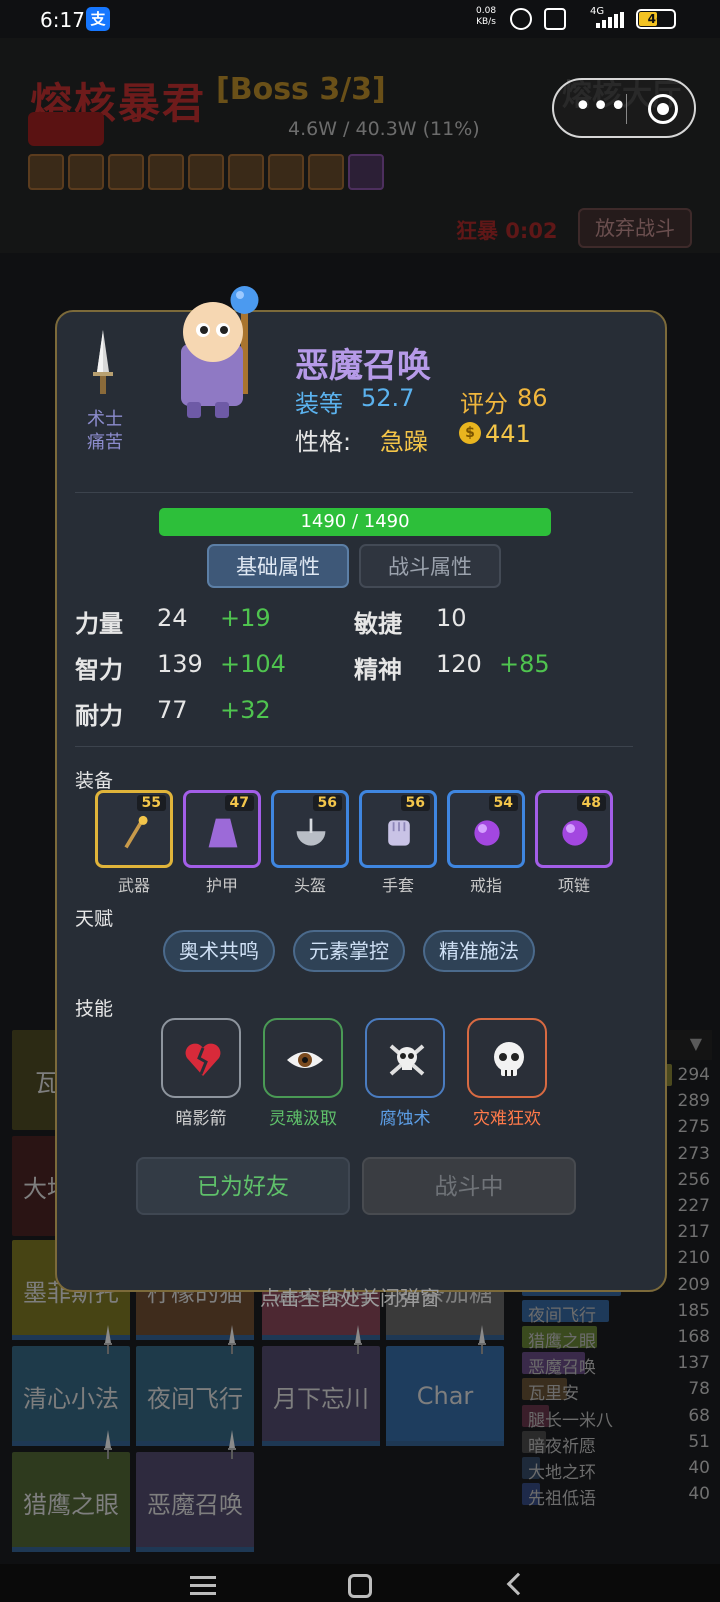 This screenshot has width=720, height=1602. I want to click on leaderboard-row: 先祖低语 40, so click(617, 1496).